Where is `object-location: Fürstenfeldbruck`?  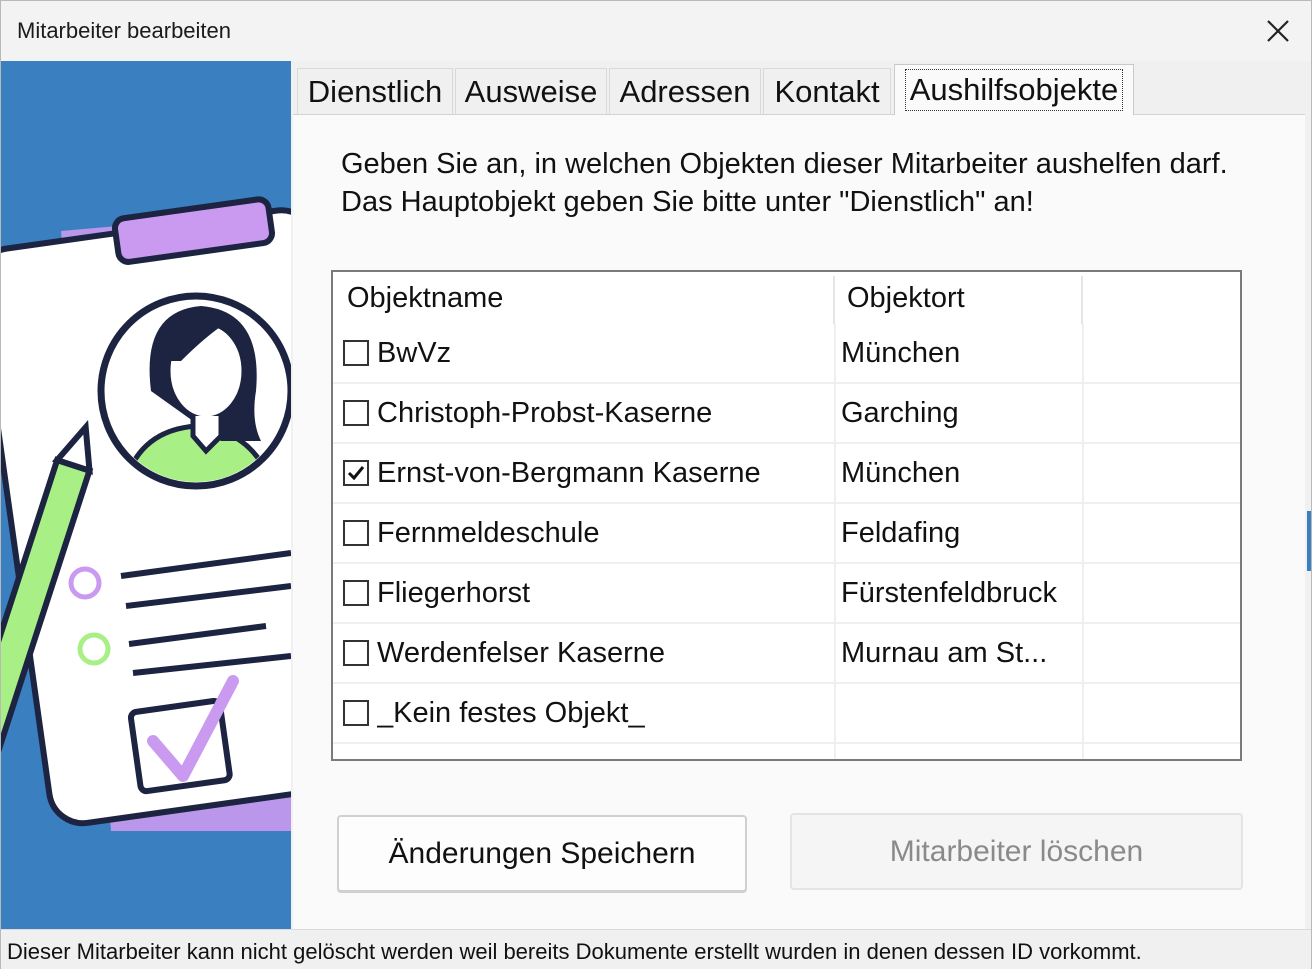
object-location: Fürstenfeldbruck is located at coordinates (949, 592).